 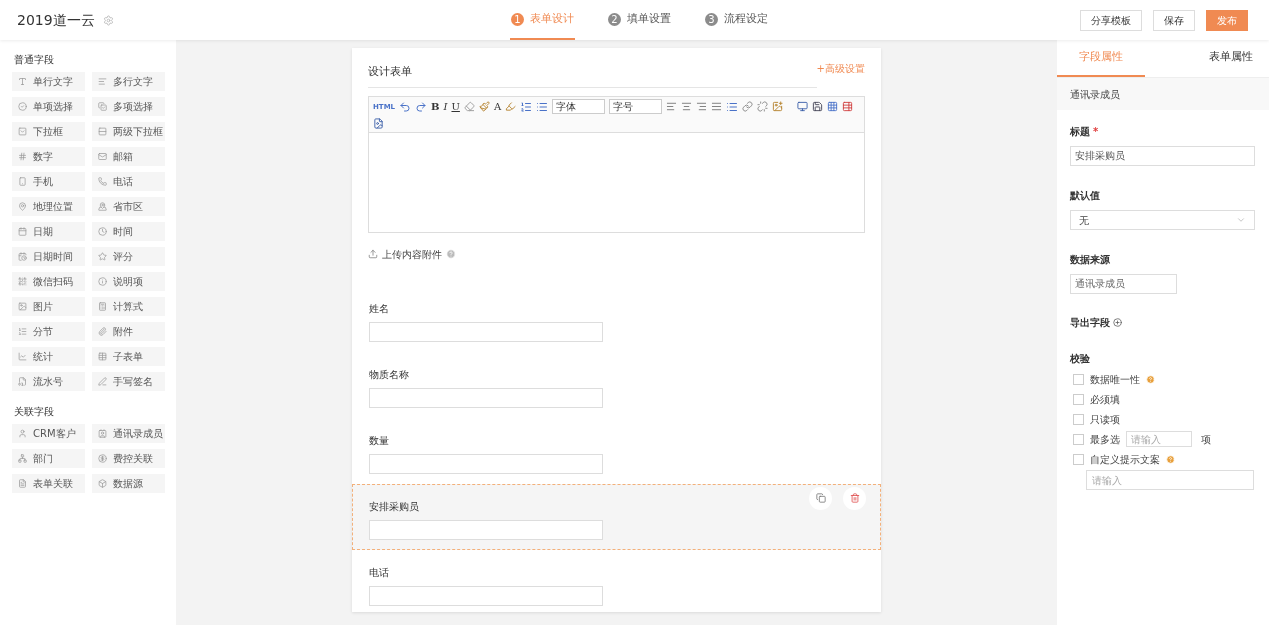 What do you see at coordinates (128, 181) in the screenshot?
I see `palette-item: 电话` at bounding box center [128, 181].